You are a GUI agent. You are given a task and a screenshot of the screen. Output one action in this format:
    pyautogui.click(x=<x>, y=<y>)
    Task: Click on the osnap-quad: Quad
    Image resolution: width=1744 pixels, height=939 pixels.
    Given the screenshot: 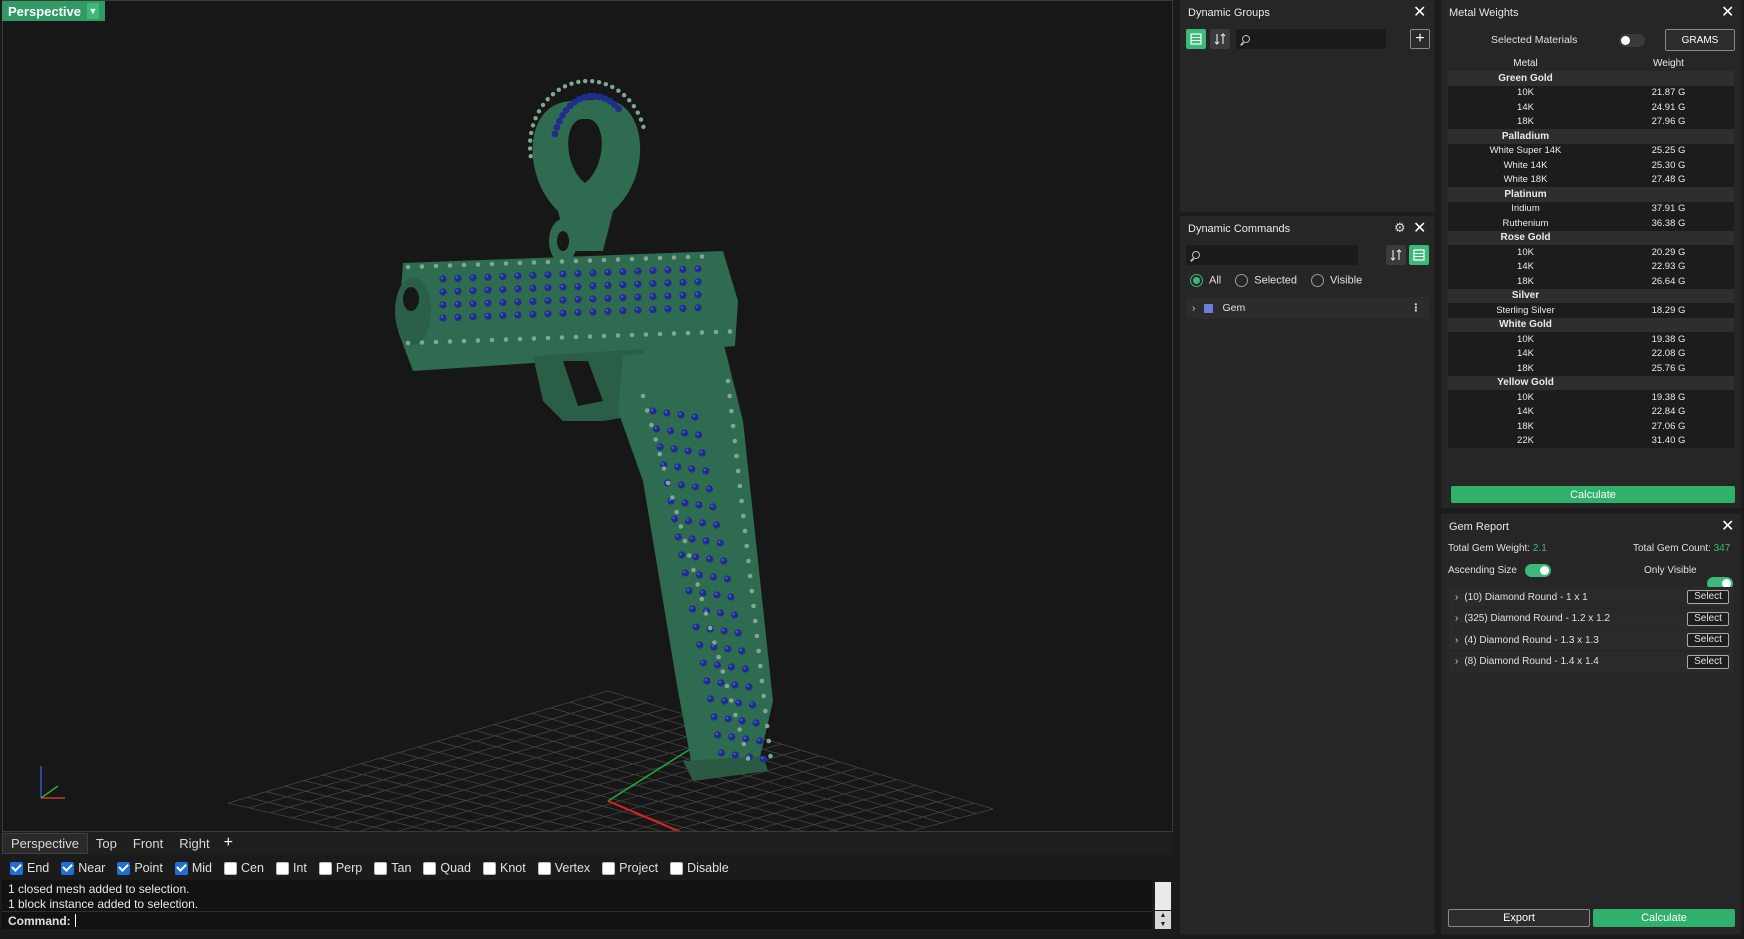 What is the action you would take?
    pyautogui.click(x=447, y=868)
    